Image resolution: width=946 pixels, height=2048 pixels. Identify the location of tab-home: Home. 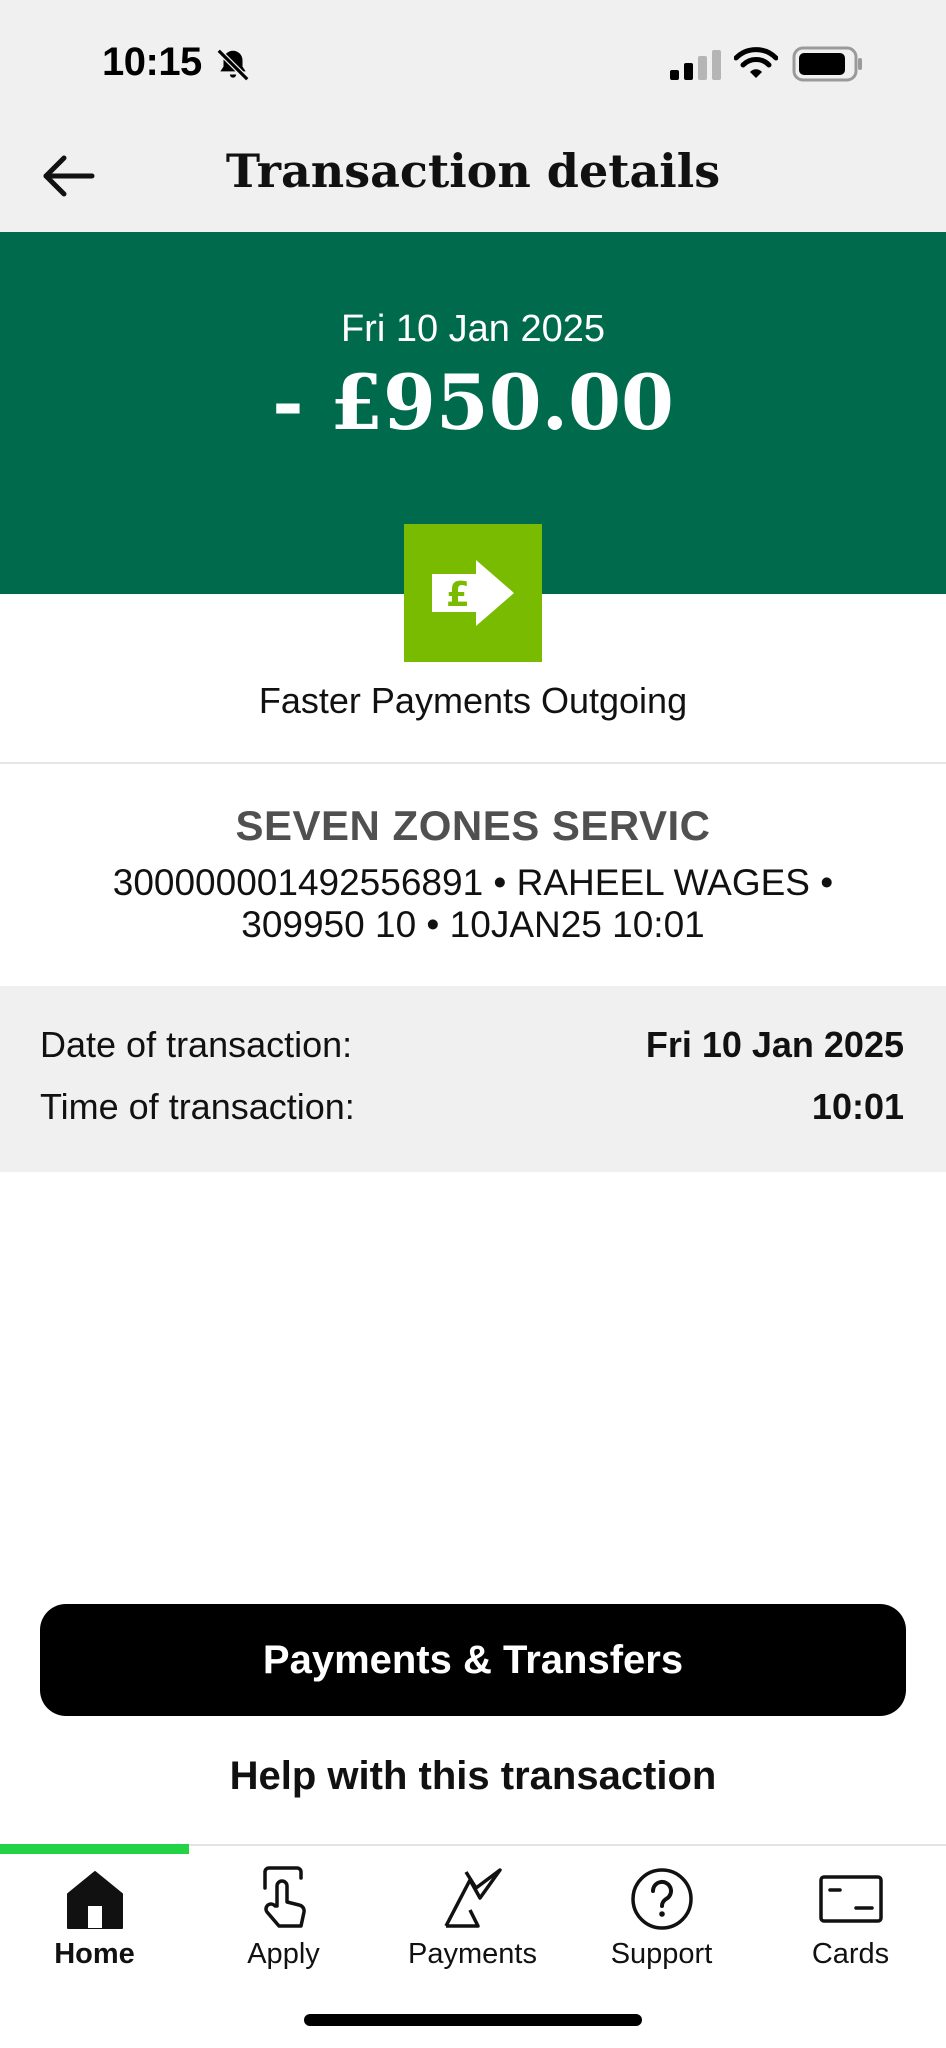
(94, 1924).